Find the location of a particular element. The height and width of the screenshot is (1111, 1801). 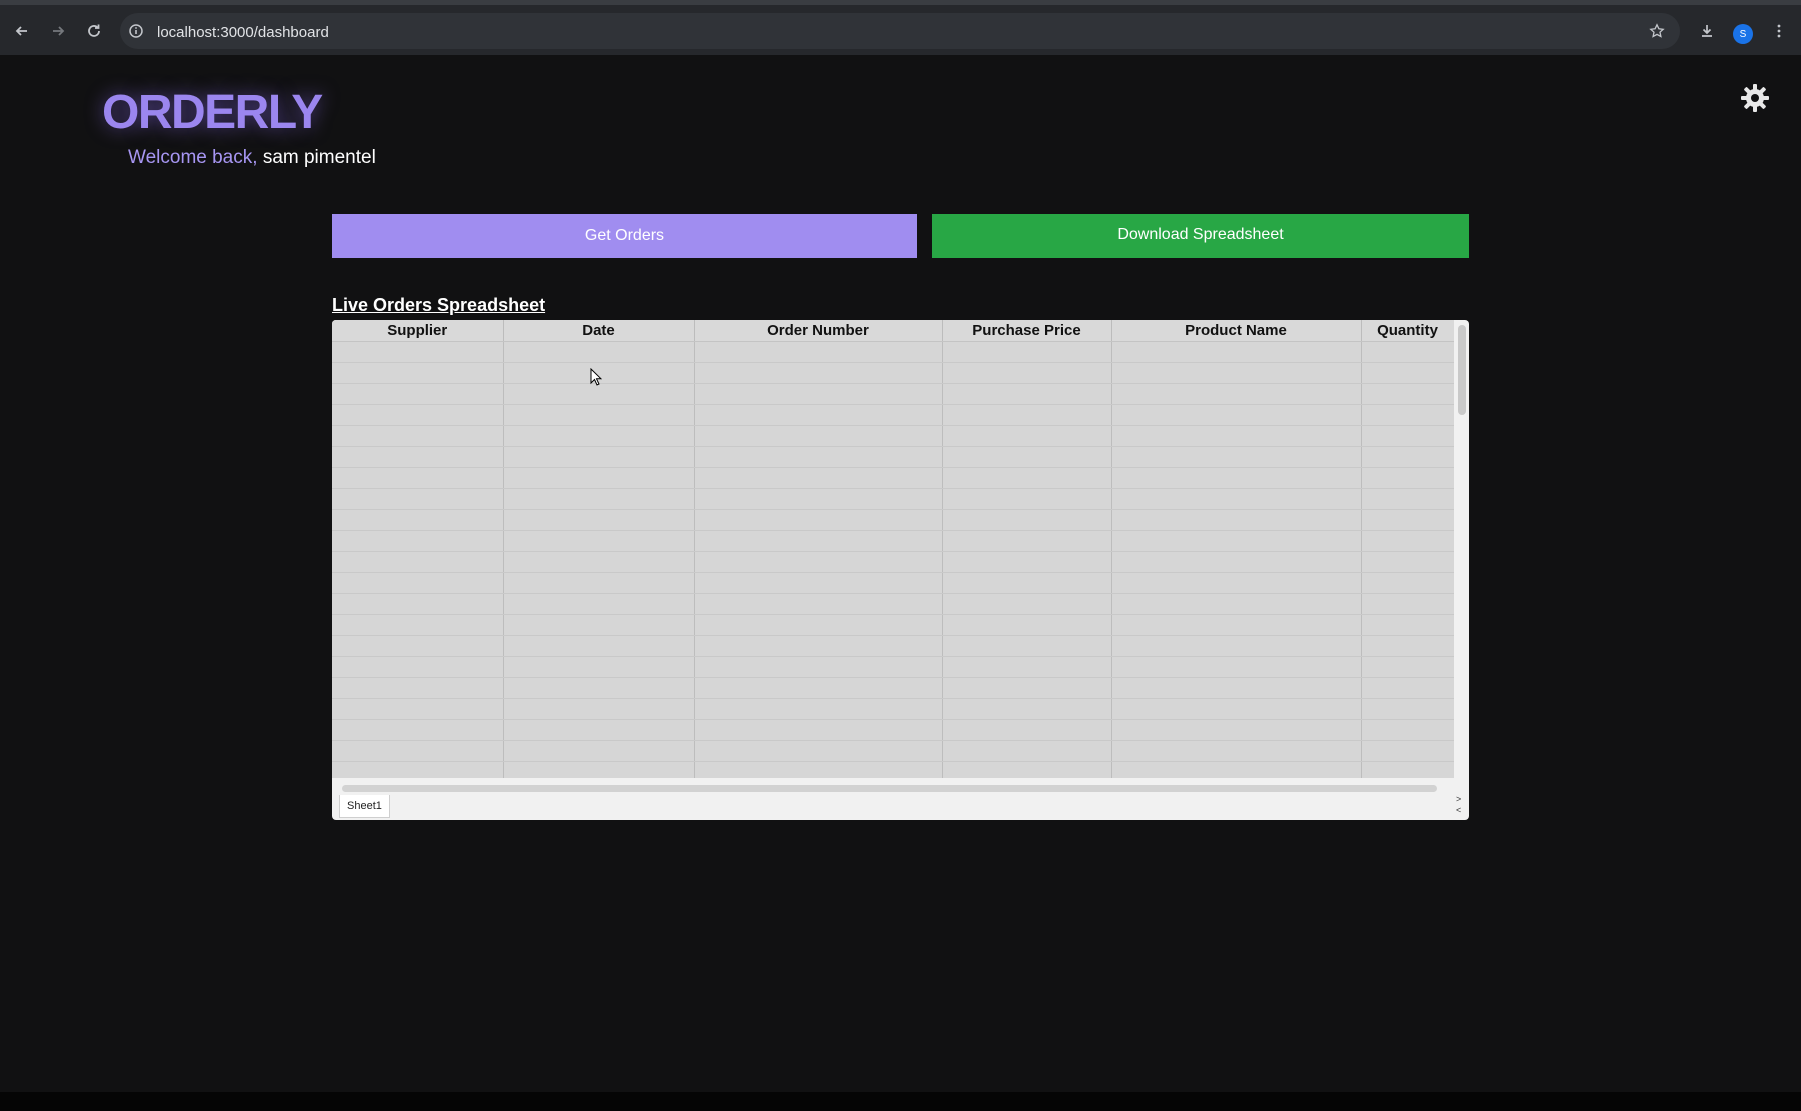

site-info-icon is located at coordinates (136, 31).